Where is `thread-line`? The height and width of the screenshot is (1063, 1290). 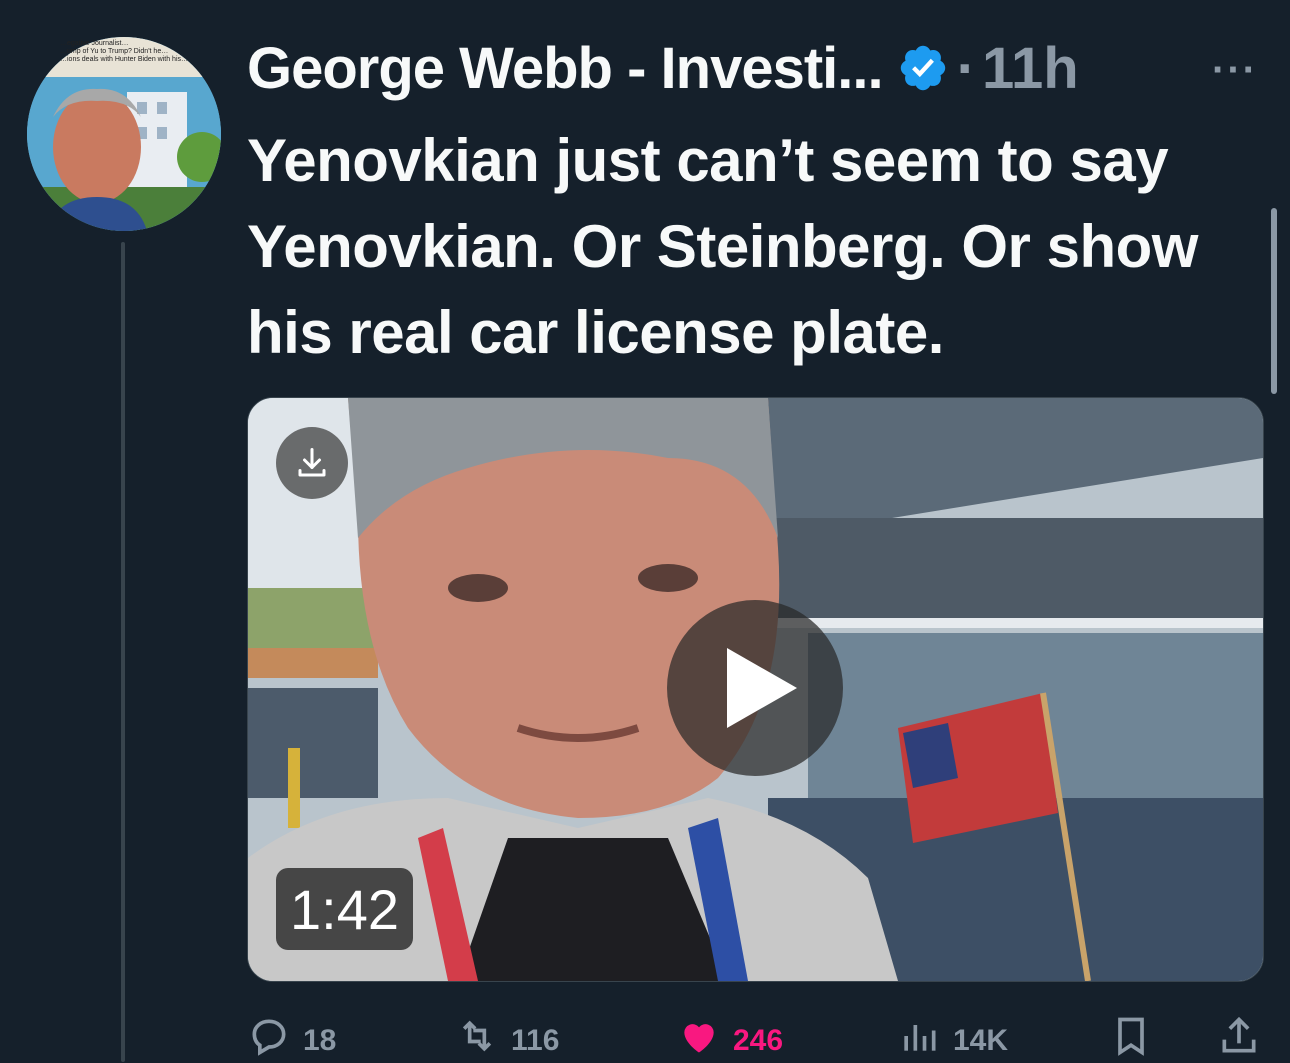
thread-line is located at coordinates (123, 652).